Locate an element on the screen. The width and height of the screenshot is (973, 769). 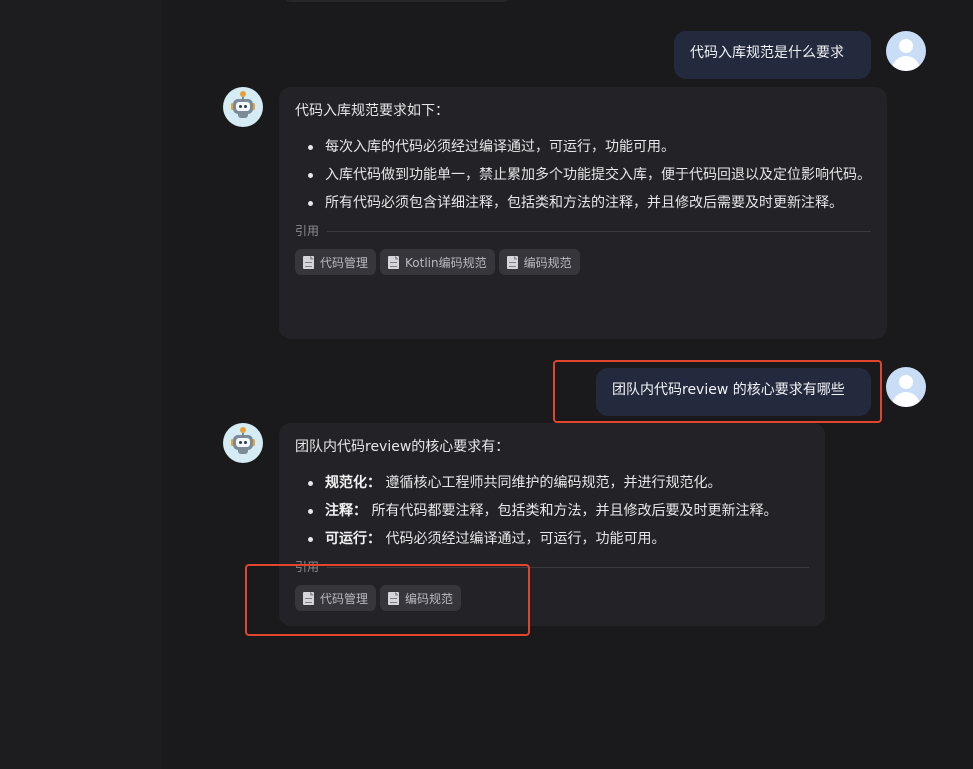
user-message-text: 代码入库规范是什么要求 is located at coordinates (767, 53).